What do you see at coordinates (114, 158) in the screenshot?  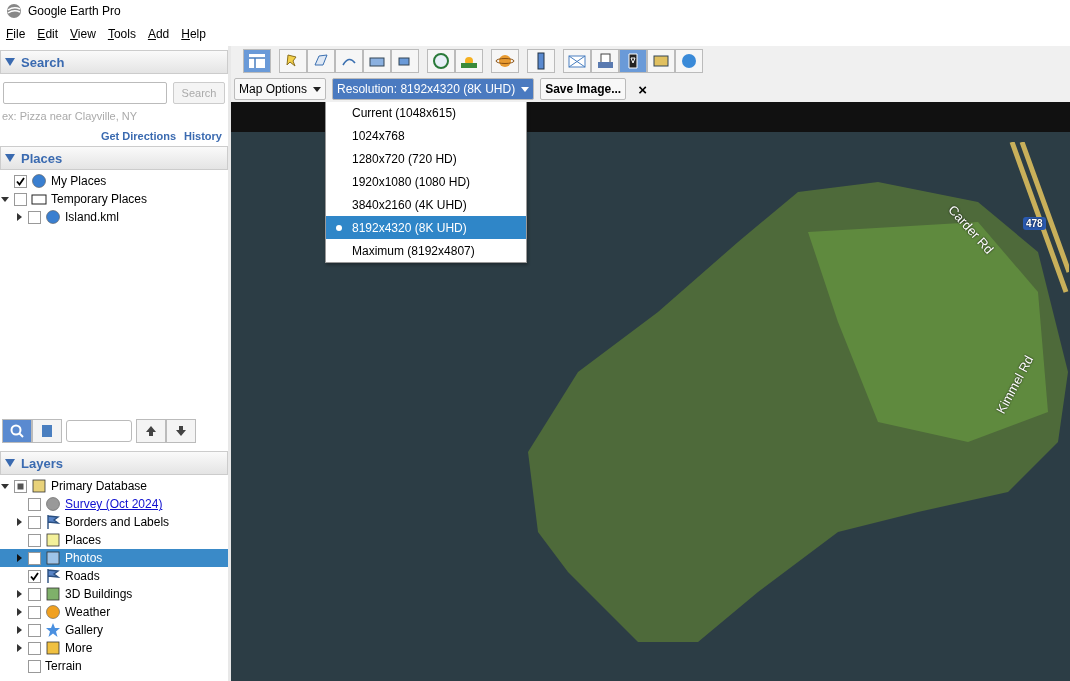 I see `places-panel-header: Places` at bounding box center [114, 158].